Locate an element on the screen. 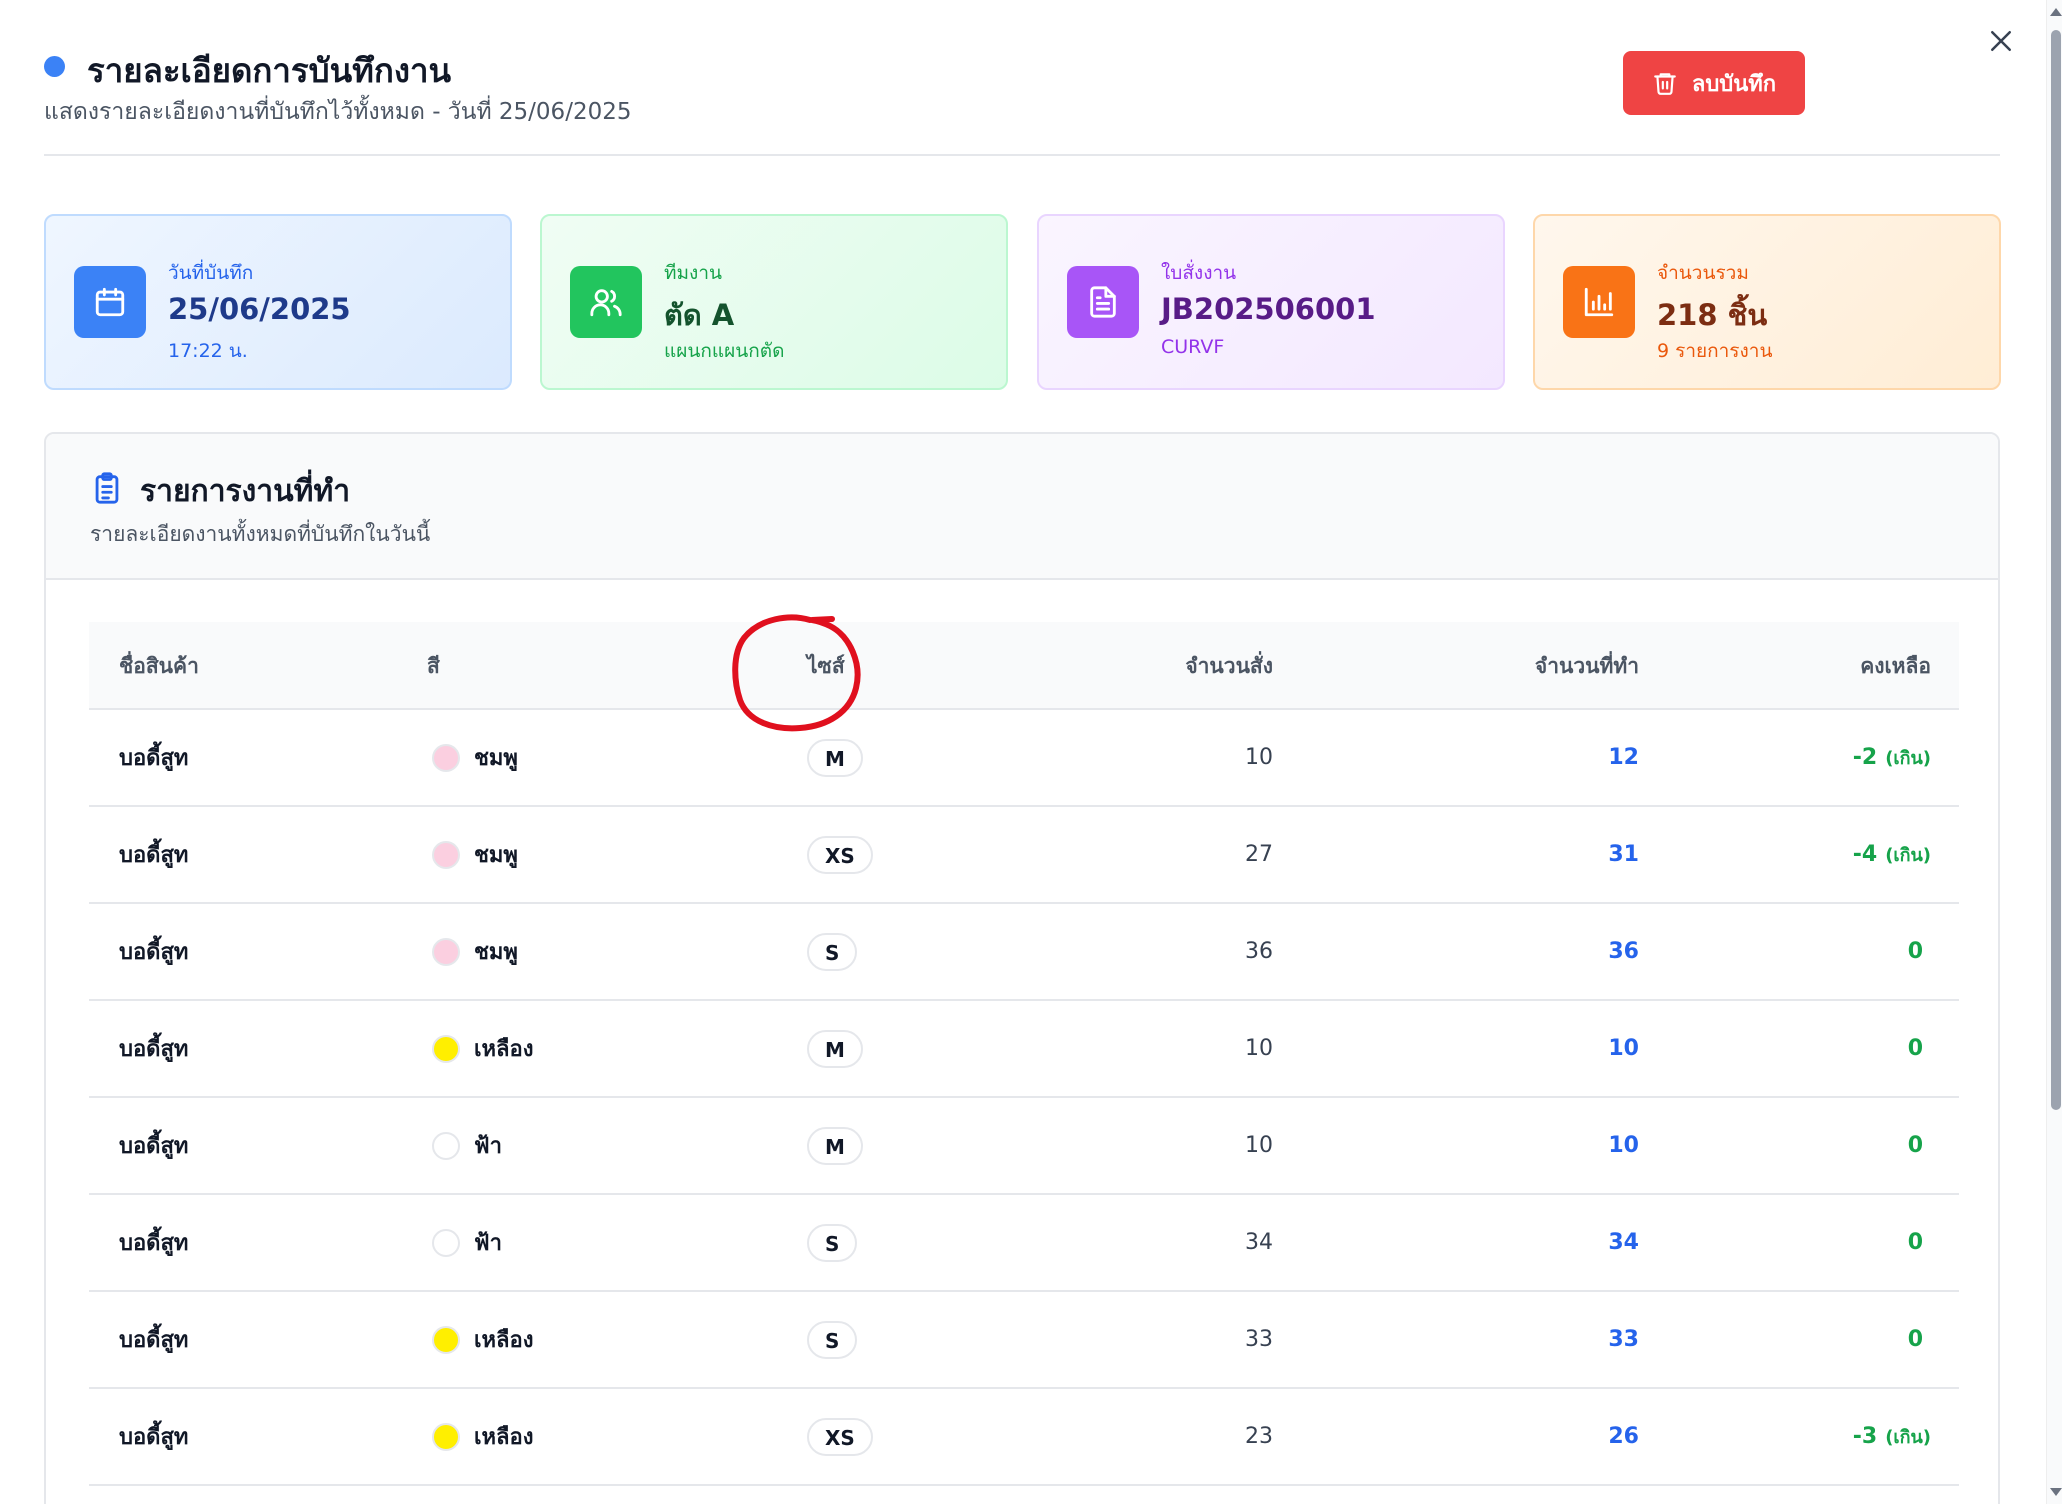 The image size is (2062, 1504). close-icon is located at coordinates (2001, 41).